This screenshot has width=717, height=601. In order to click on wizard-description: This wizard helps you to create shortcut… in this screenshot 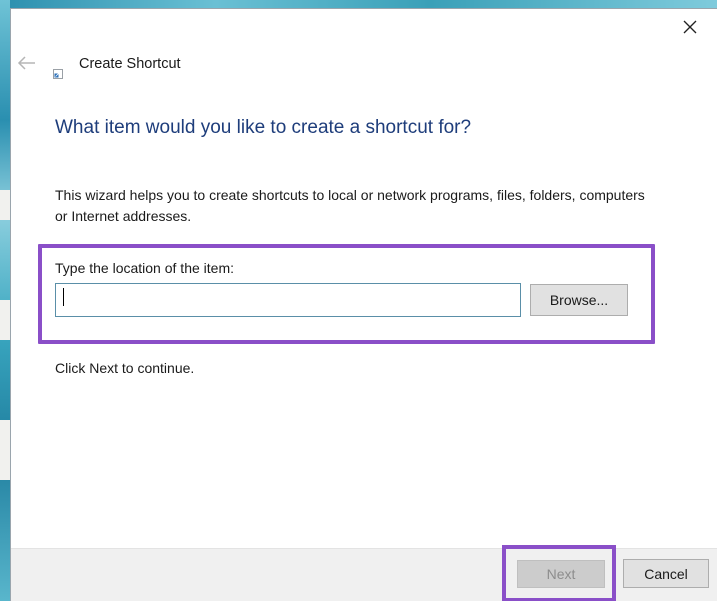, I will do `click(350, 205)`.